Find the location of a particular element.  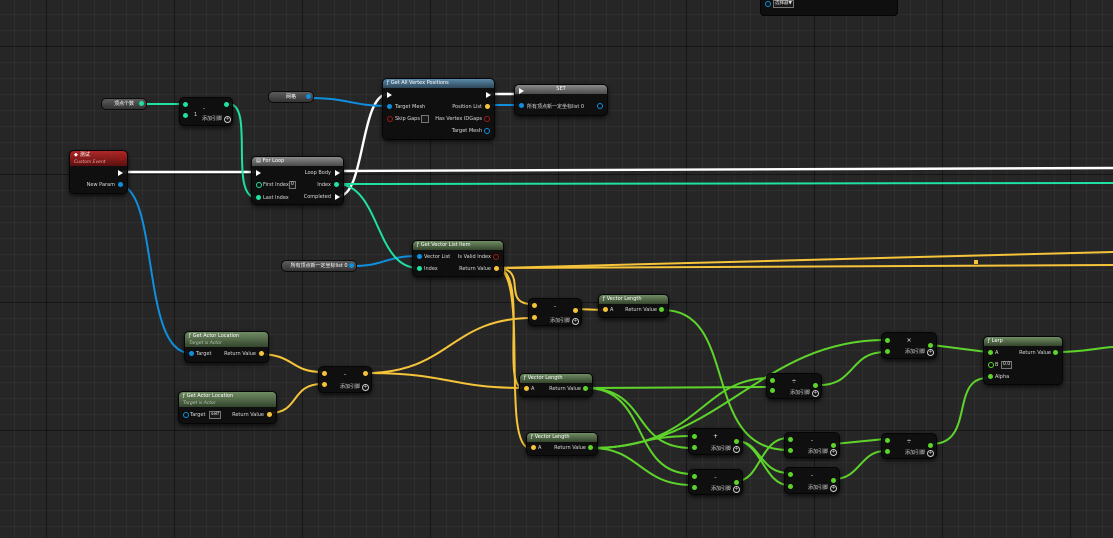

vertex-count-variable-node: 顶点个数 is located at coordinates (124, 104).